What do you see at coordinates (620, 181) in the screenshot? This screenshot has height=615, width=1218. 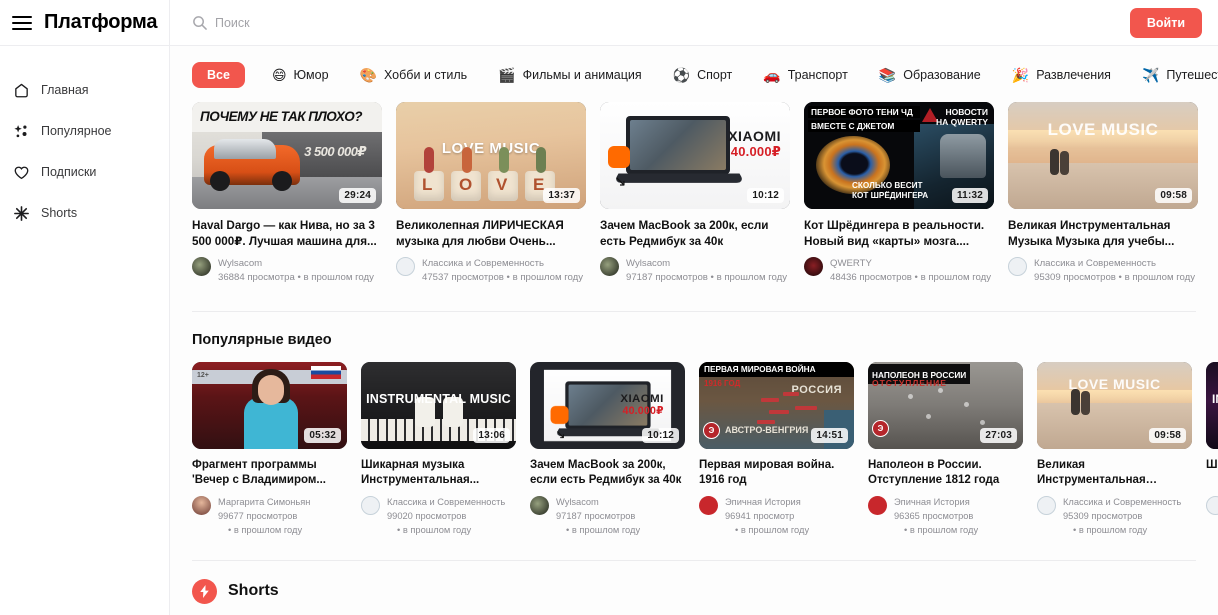 I see `arrow-icon: ↘` at bounding box center [620, 181].